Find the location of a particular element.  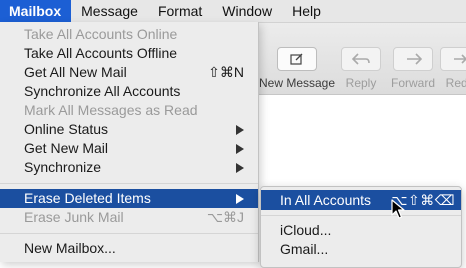

reply-icon is located at coordinates (361, 59).